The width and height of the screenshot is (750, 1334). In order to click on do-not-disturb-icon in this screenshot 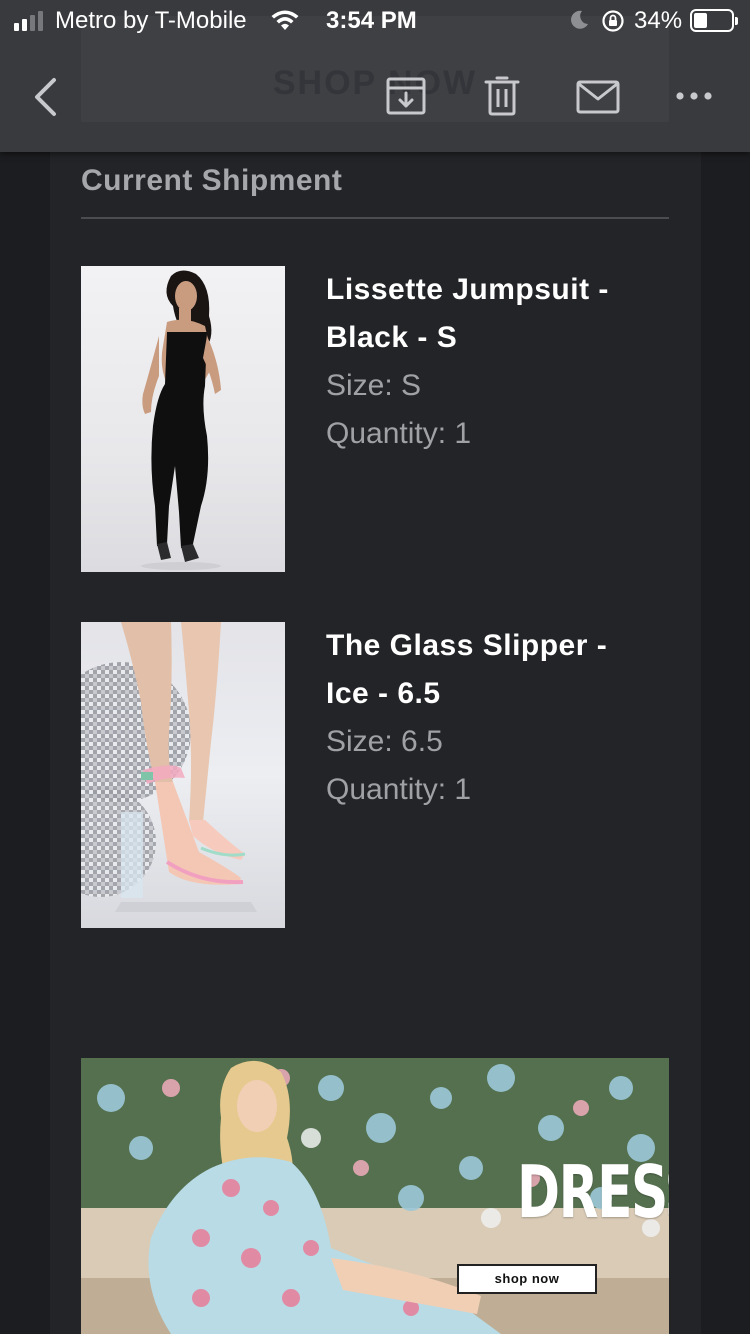, I will do `click(579, 19)`.